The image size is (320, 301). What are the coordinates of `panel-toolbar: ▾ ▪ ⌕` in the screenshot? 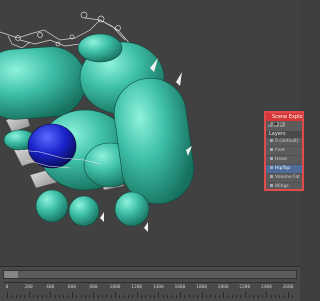 It's located at (284, 126).